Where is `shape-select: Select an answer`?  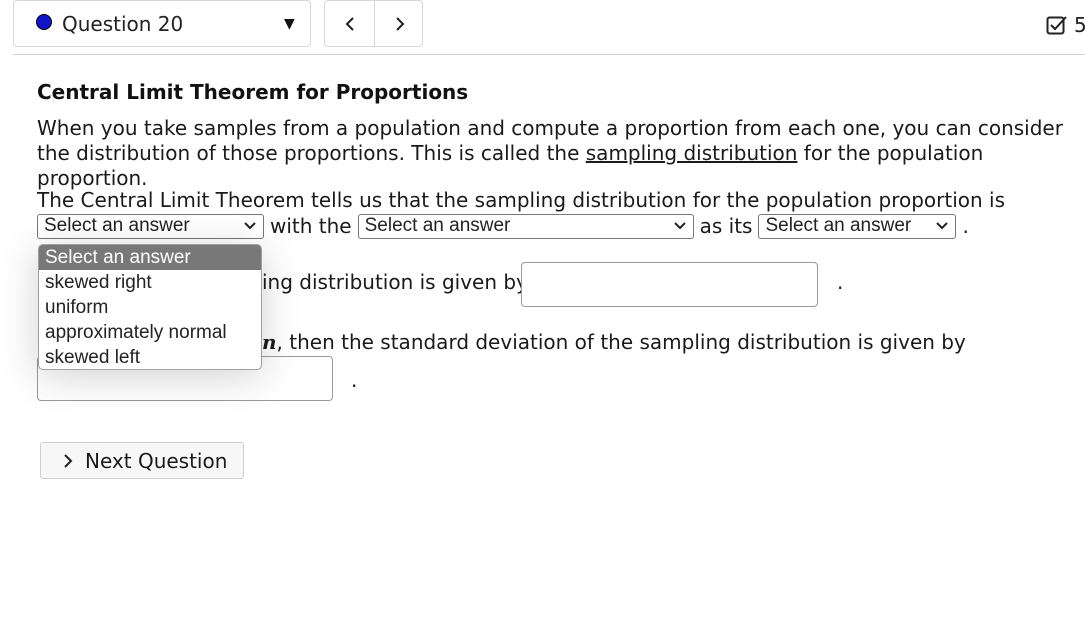 shape-select: Select an answer is located at coordinates (150, 226).